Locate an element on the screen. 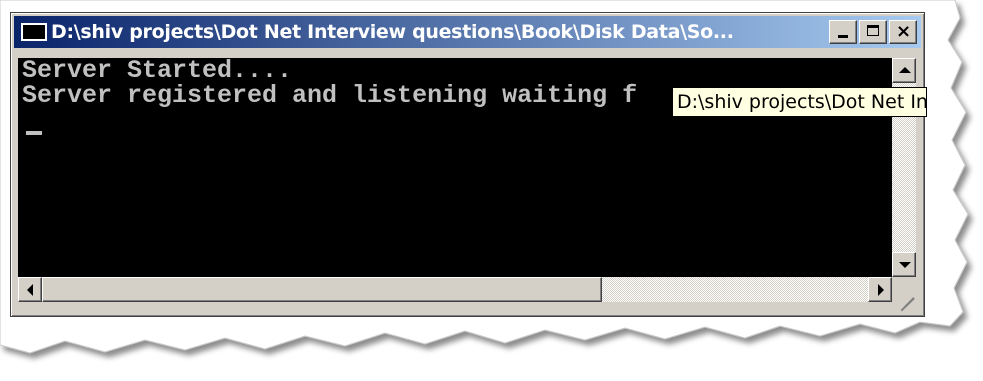 This screenshot has width=983, height=381. scroll-down-button is located at coordinates (904, 264).